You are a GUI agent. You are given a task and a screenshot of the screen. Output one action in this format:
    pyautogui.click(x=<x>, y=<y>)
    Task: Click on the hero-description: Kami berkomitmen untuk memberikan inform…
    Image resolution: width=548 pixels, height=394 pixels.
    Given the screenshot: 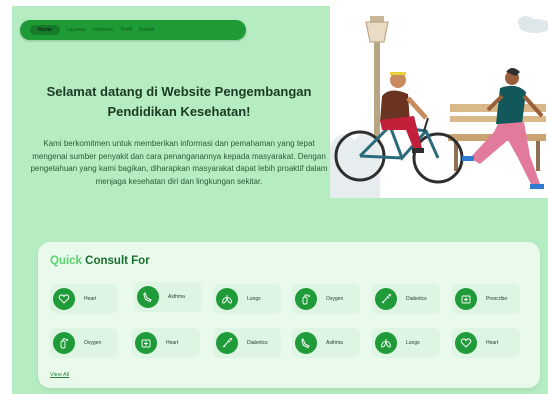 What is the action you would take?
    pyautogui.click(x=179, y=162)
    